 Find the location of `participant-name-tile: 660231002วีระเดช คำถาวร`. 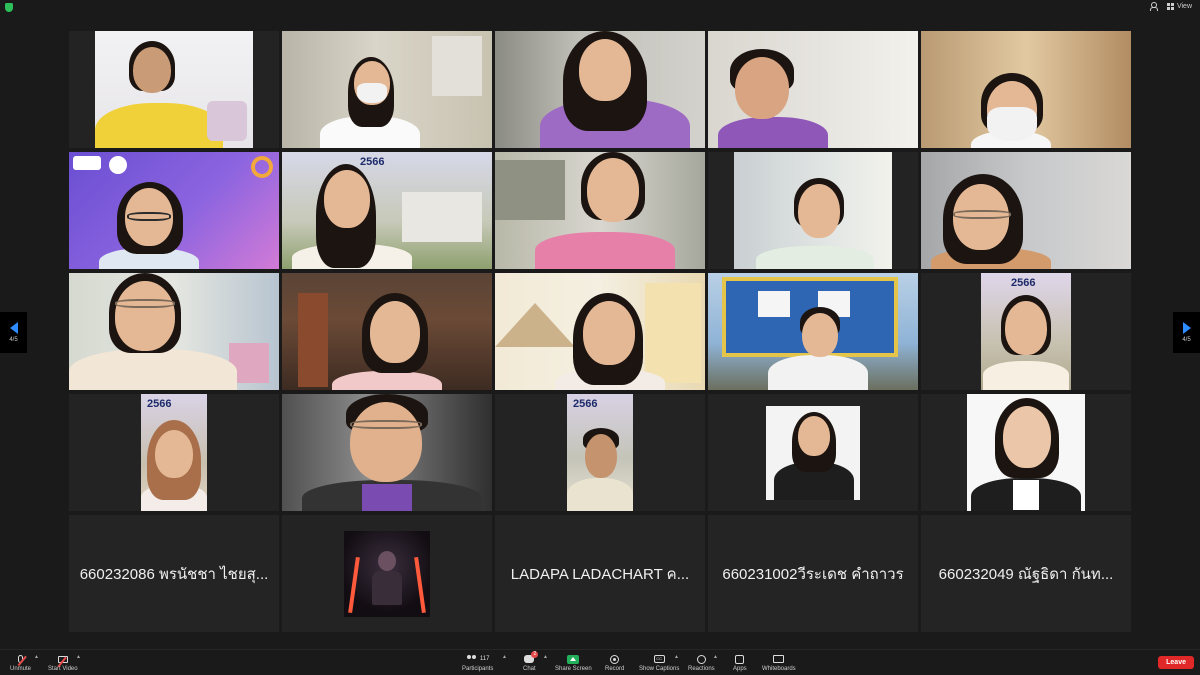

participant-name-tile: 660231002วีระเดช คำถาวร is located at coordinates (813, 573).